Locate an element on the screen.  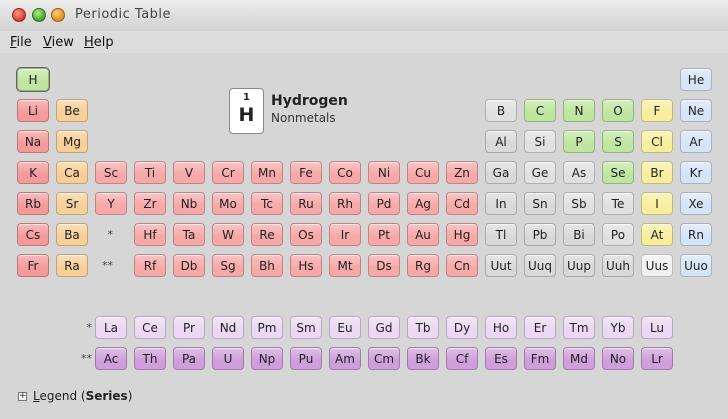
element-li: Li is located at coordinates (33, 110).